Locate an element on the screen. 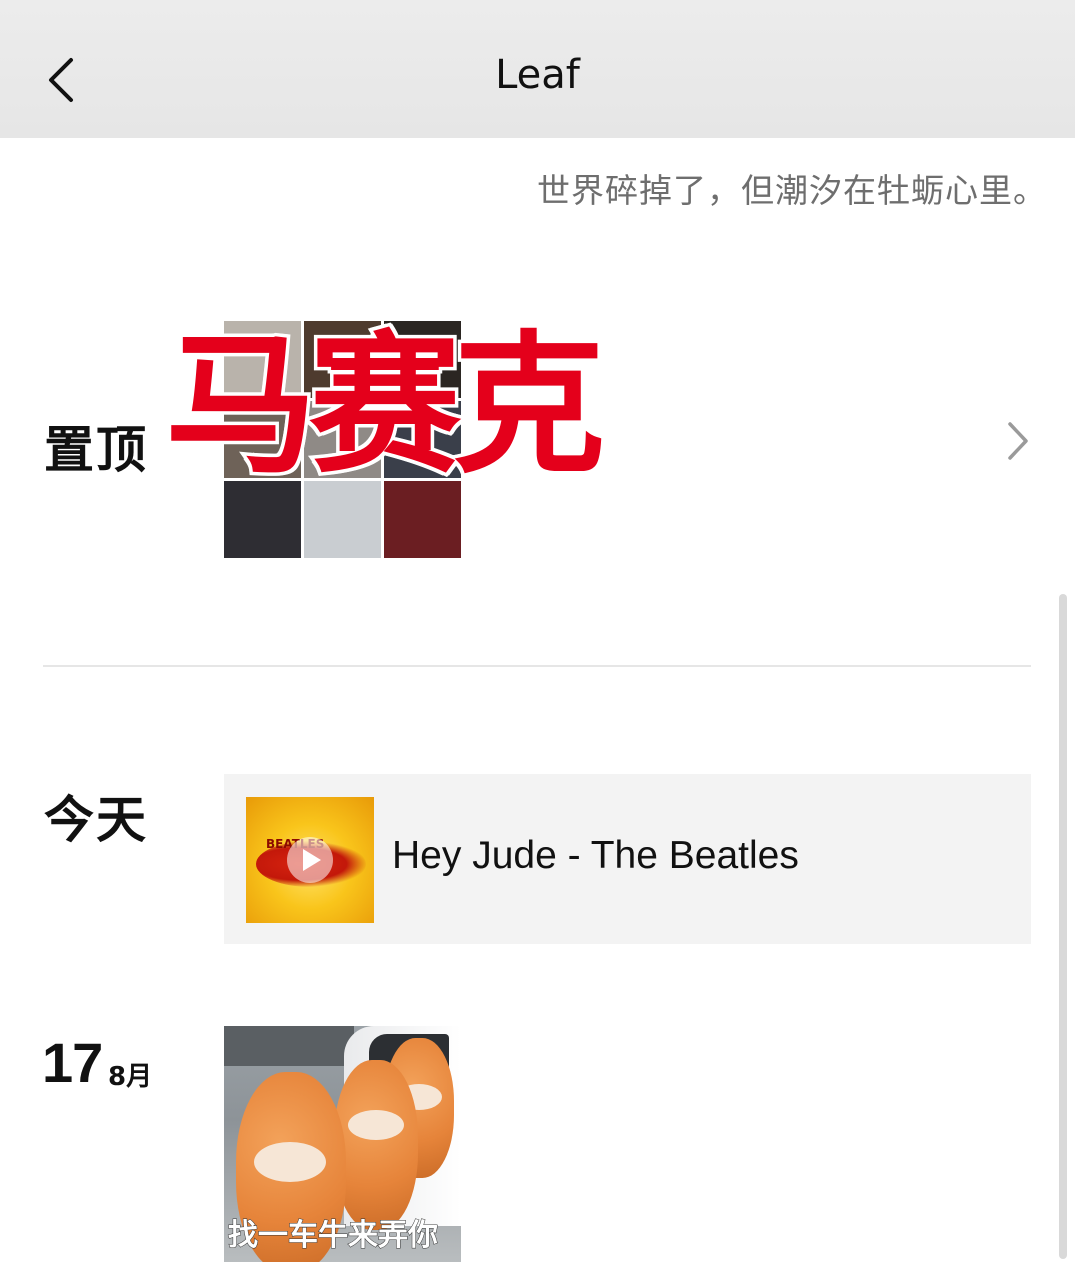 This screenshot has width=1075, height=1280. scrollbar is located at coordinates (1063, 926).